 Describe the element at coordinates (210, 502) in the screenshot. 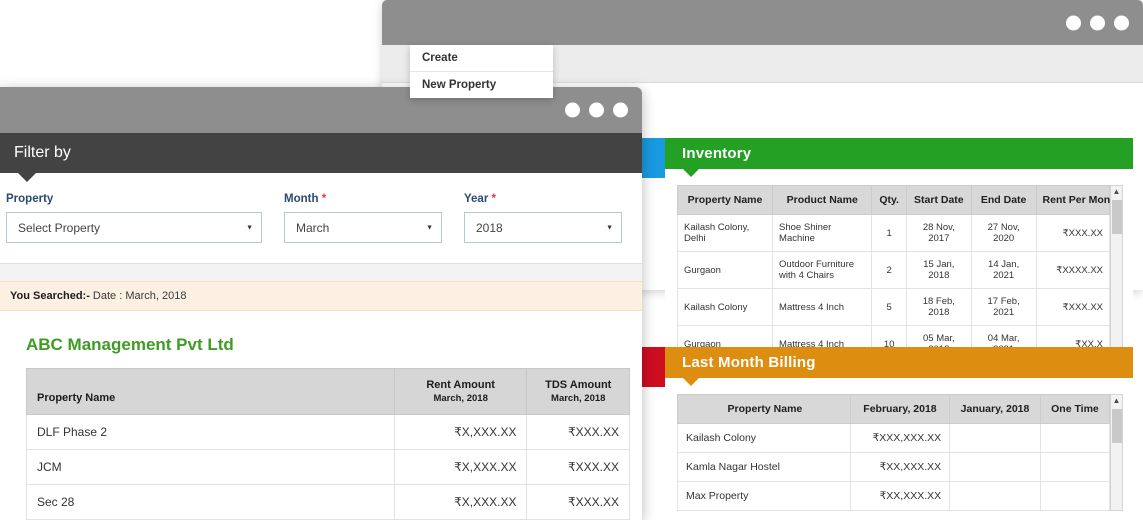

I see `cell-property-name: Sec 28` at that location.